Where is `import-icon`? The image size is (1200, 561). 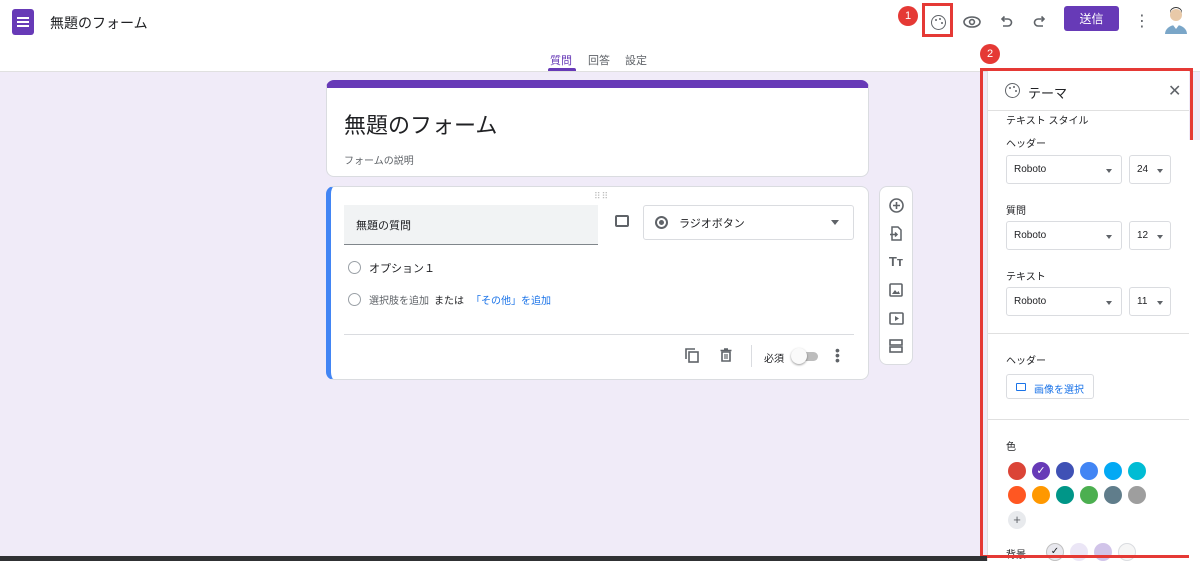 import-icon is located at coordinates (896, 233).